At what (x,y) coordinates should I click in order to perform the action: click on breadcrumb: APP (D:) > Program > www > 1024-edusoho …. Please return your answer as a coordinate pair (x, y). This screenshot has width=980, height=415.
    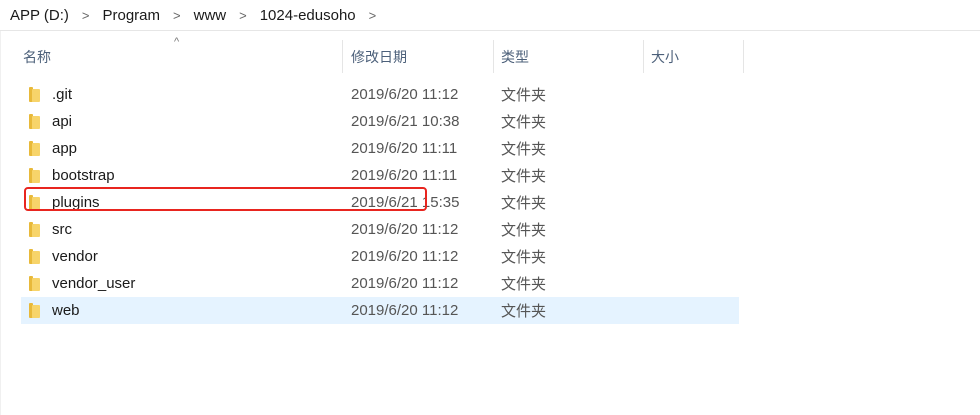
    Looking at the image, I should click on (490, 15).